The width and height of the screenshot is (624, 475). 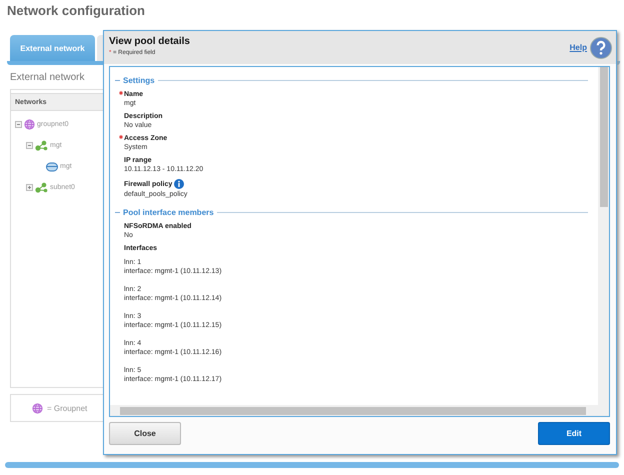 I want to click on section-title: Settings, so click(x=139, y=80).